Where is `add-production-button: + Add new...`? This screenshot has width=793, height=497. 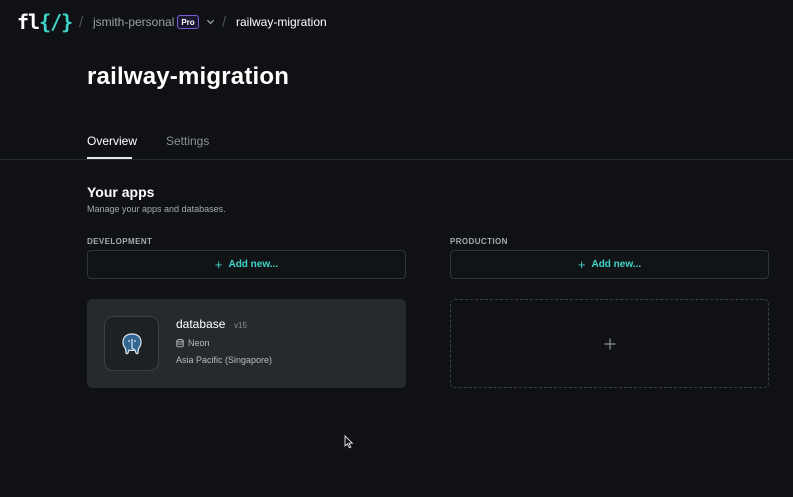 add-production-button: + Add new... is located at coordinates (609, 264).